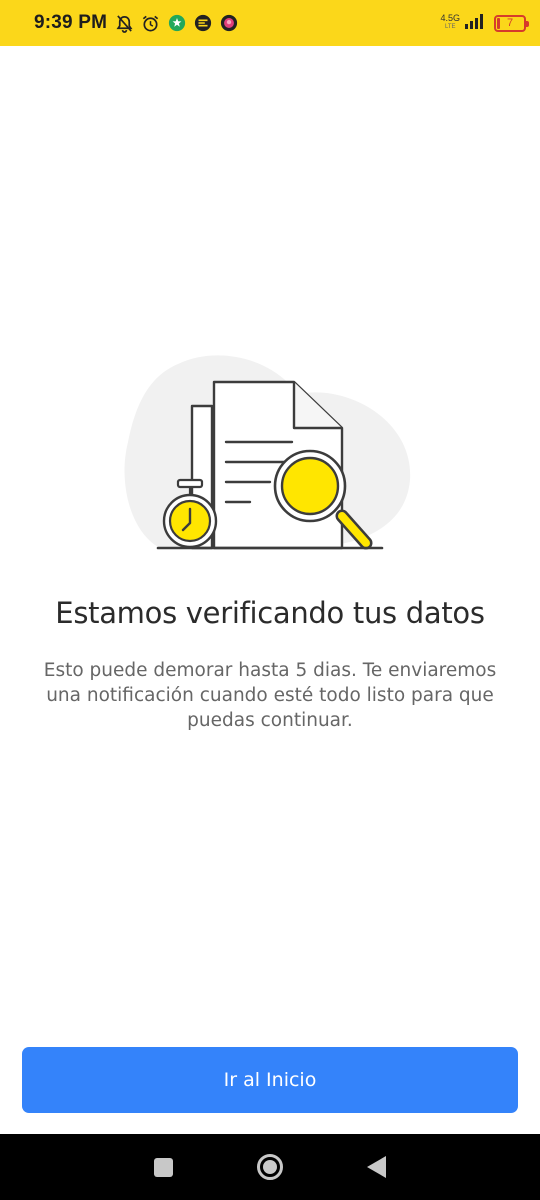 This screenshot has height=1200, width=540. I want to click on circle-icon, so click(269, 1167).